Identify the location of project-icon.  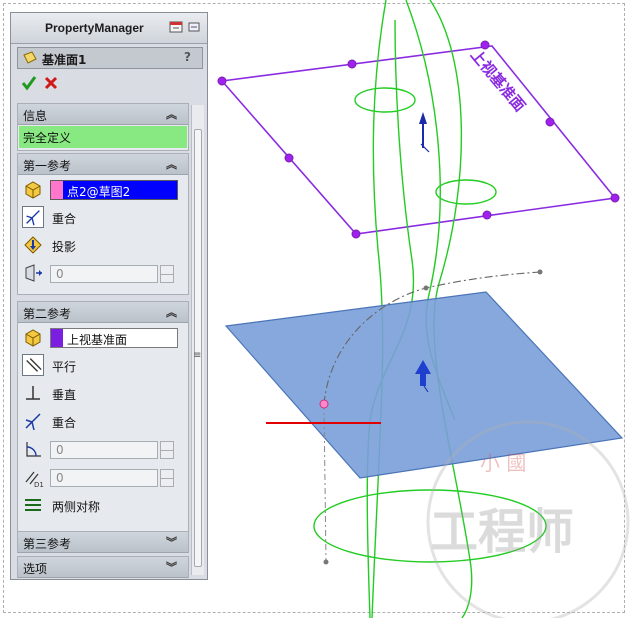
(33, 245).